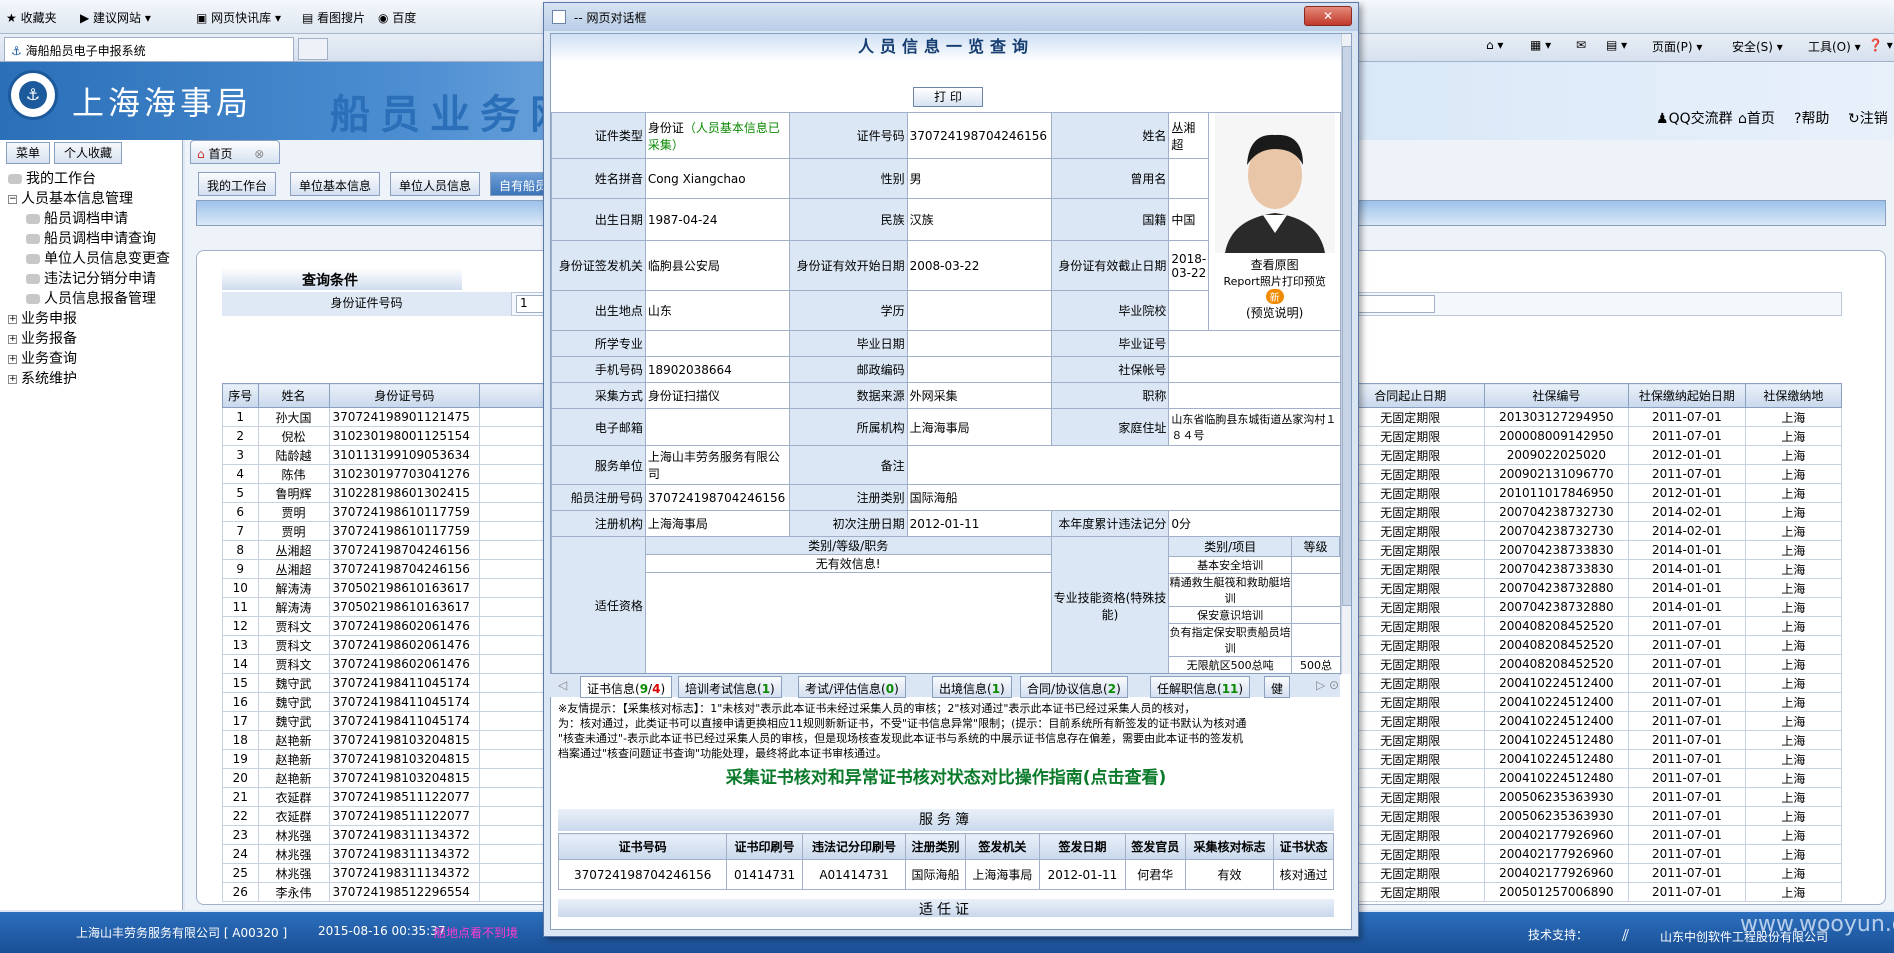 This screenshot has height=953, width=1894. Describe the element at coordinates (149, 49) in the screenshot. I see `browser-tab: ⚓ 海船船员电子申报系统` at that location.